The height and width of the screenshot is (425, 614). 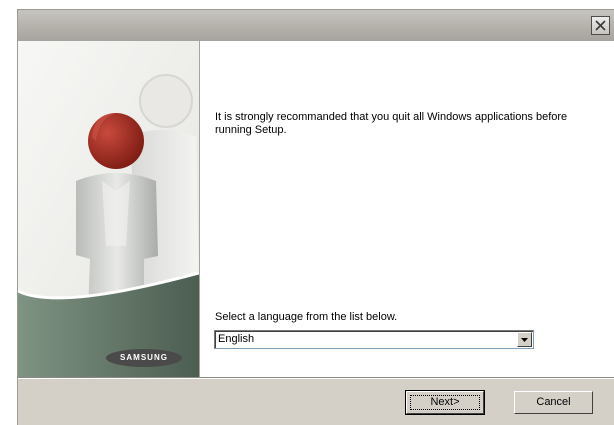 I want to click on language-prompt-label: Select a language from the list below., so click(x=306, y=317).